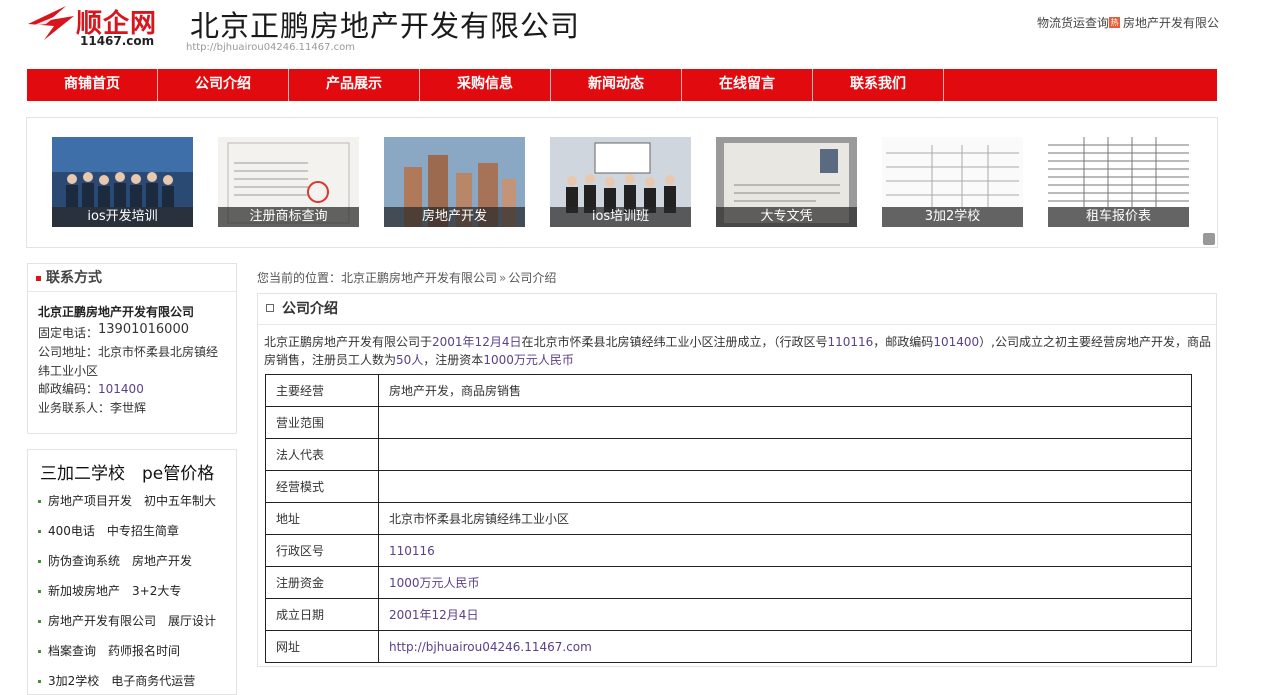  What do you see at coordinates (1118, 182) in the screenshot?
I see `gallery-item: 租车报价表` at bounding box center [1118, 182].